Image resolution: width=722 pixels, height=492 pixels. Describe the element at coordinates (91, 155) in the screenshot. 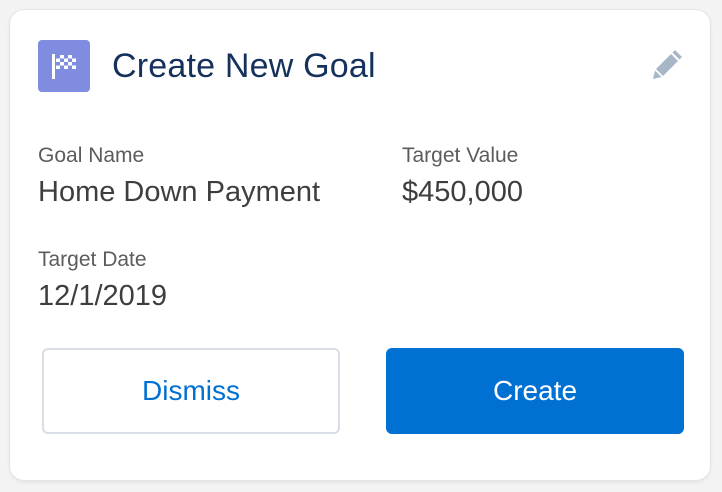

I see `goal-name-label: Goal Name` at that location.